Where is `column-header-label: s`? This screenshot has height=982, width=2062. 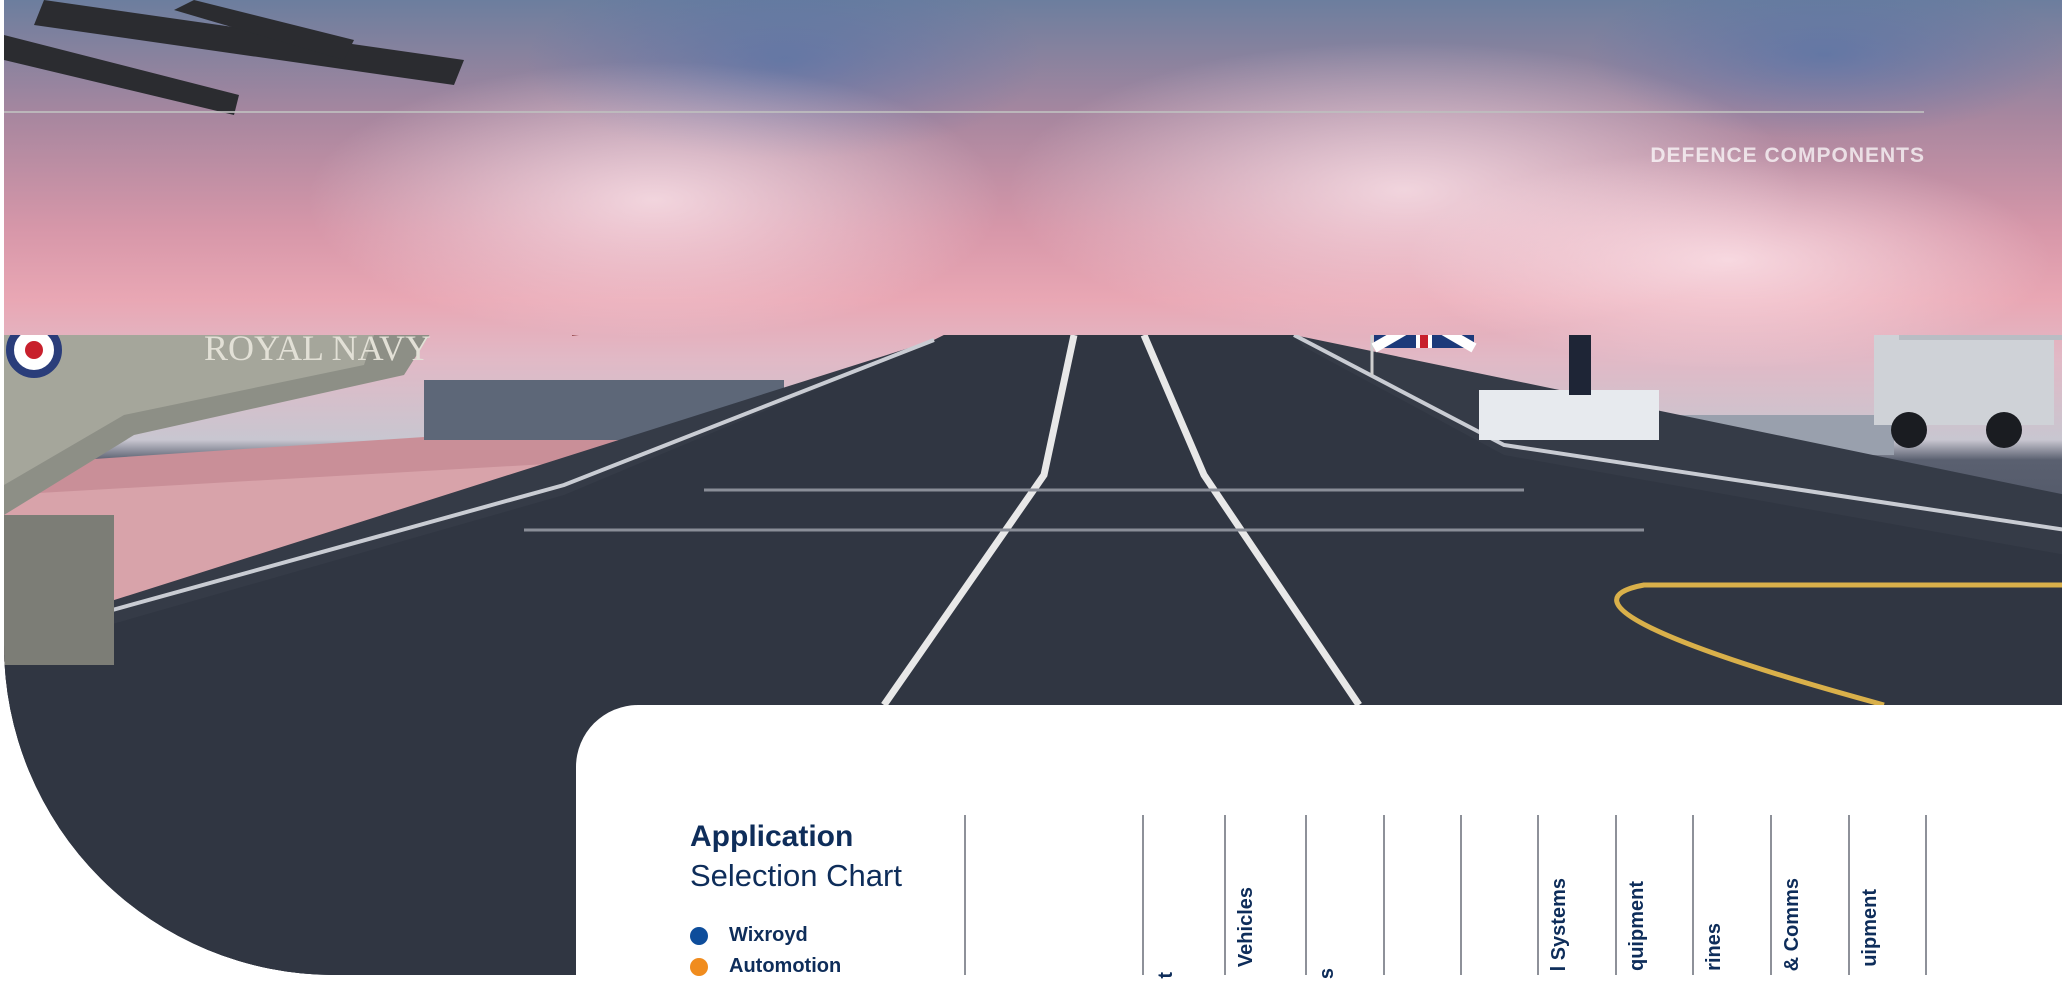
column-header-label: s is located at coordinates (1327, 973).